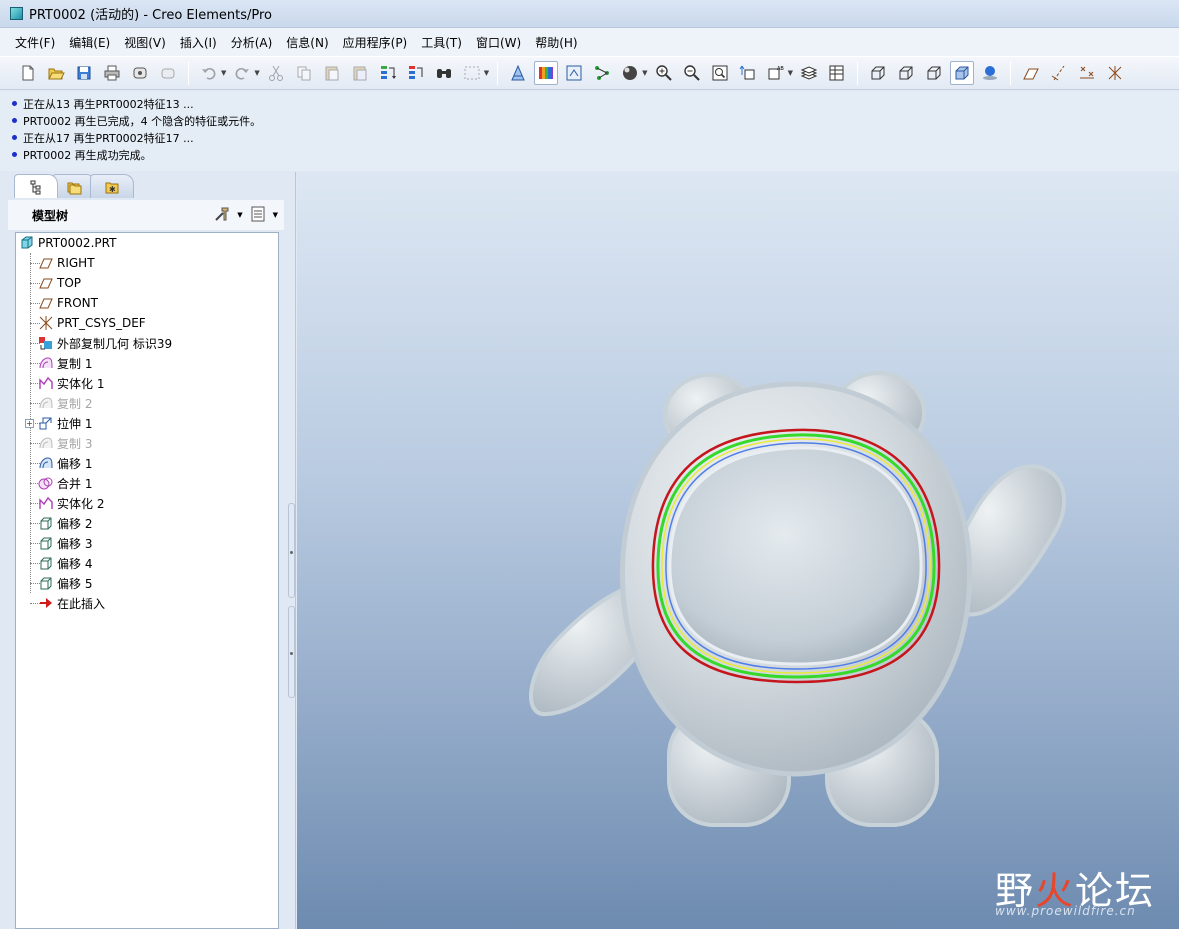 The width and height of the screenshot is (1179, 929). What do you see at coordinates (472, 73) in the screenshot?
I see `select-box-icon` at bounding box center [472, 73].